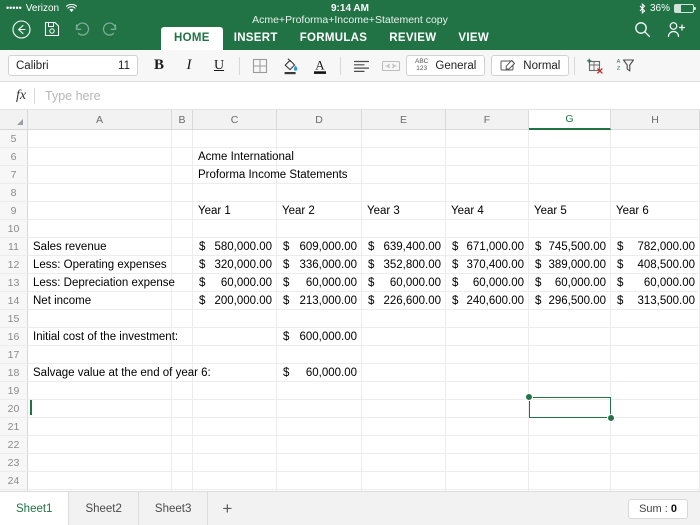 Image resolution: width=700 pixels, height=525 pixels. What do you see at coordinates (14, 301) in the screenshot?
I see `row-header-14: 14` at bounding box center [14, 301].